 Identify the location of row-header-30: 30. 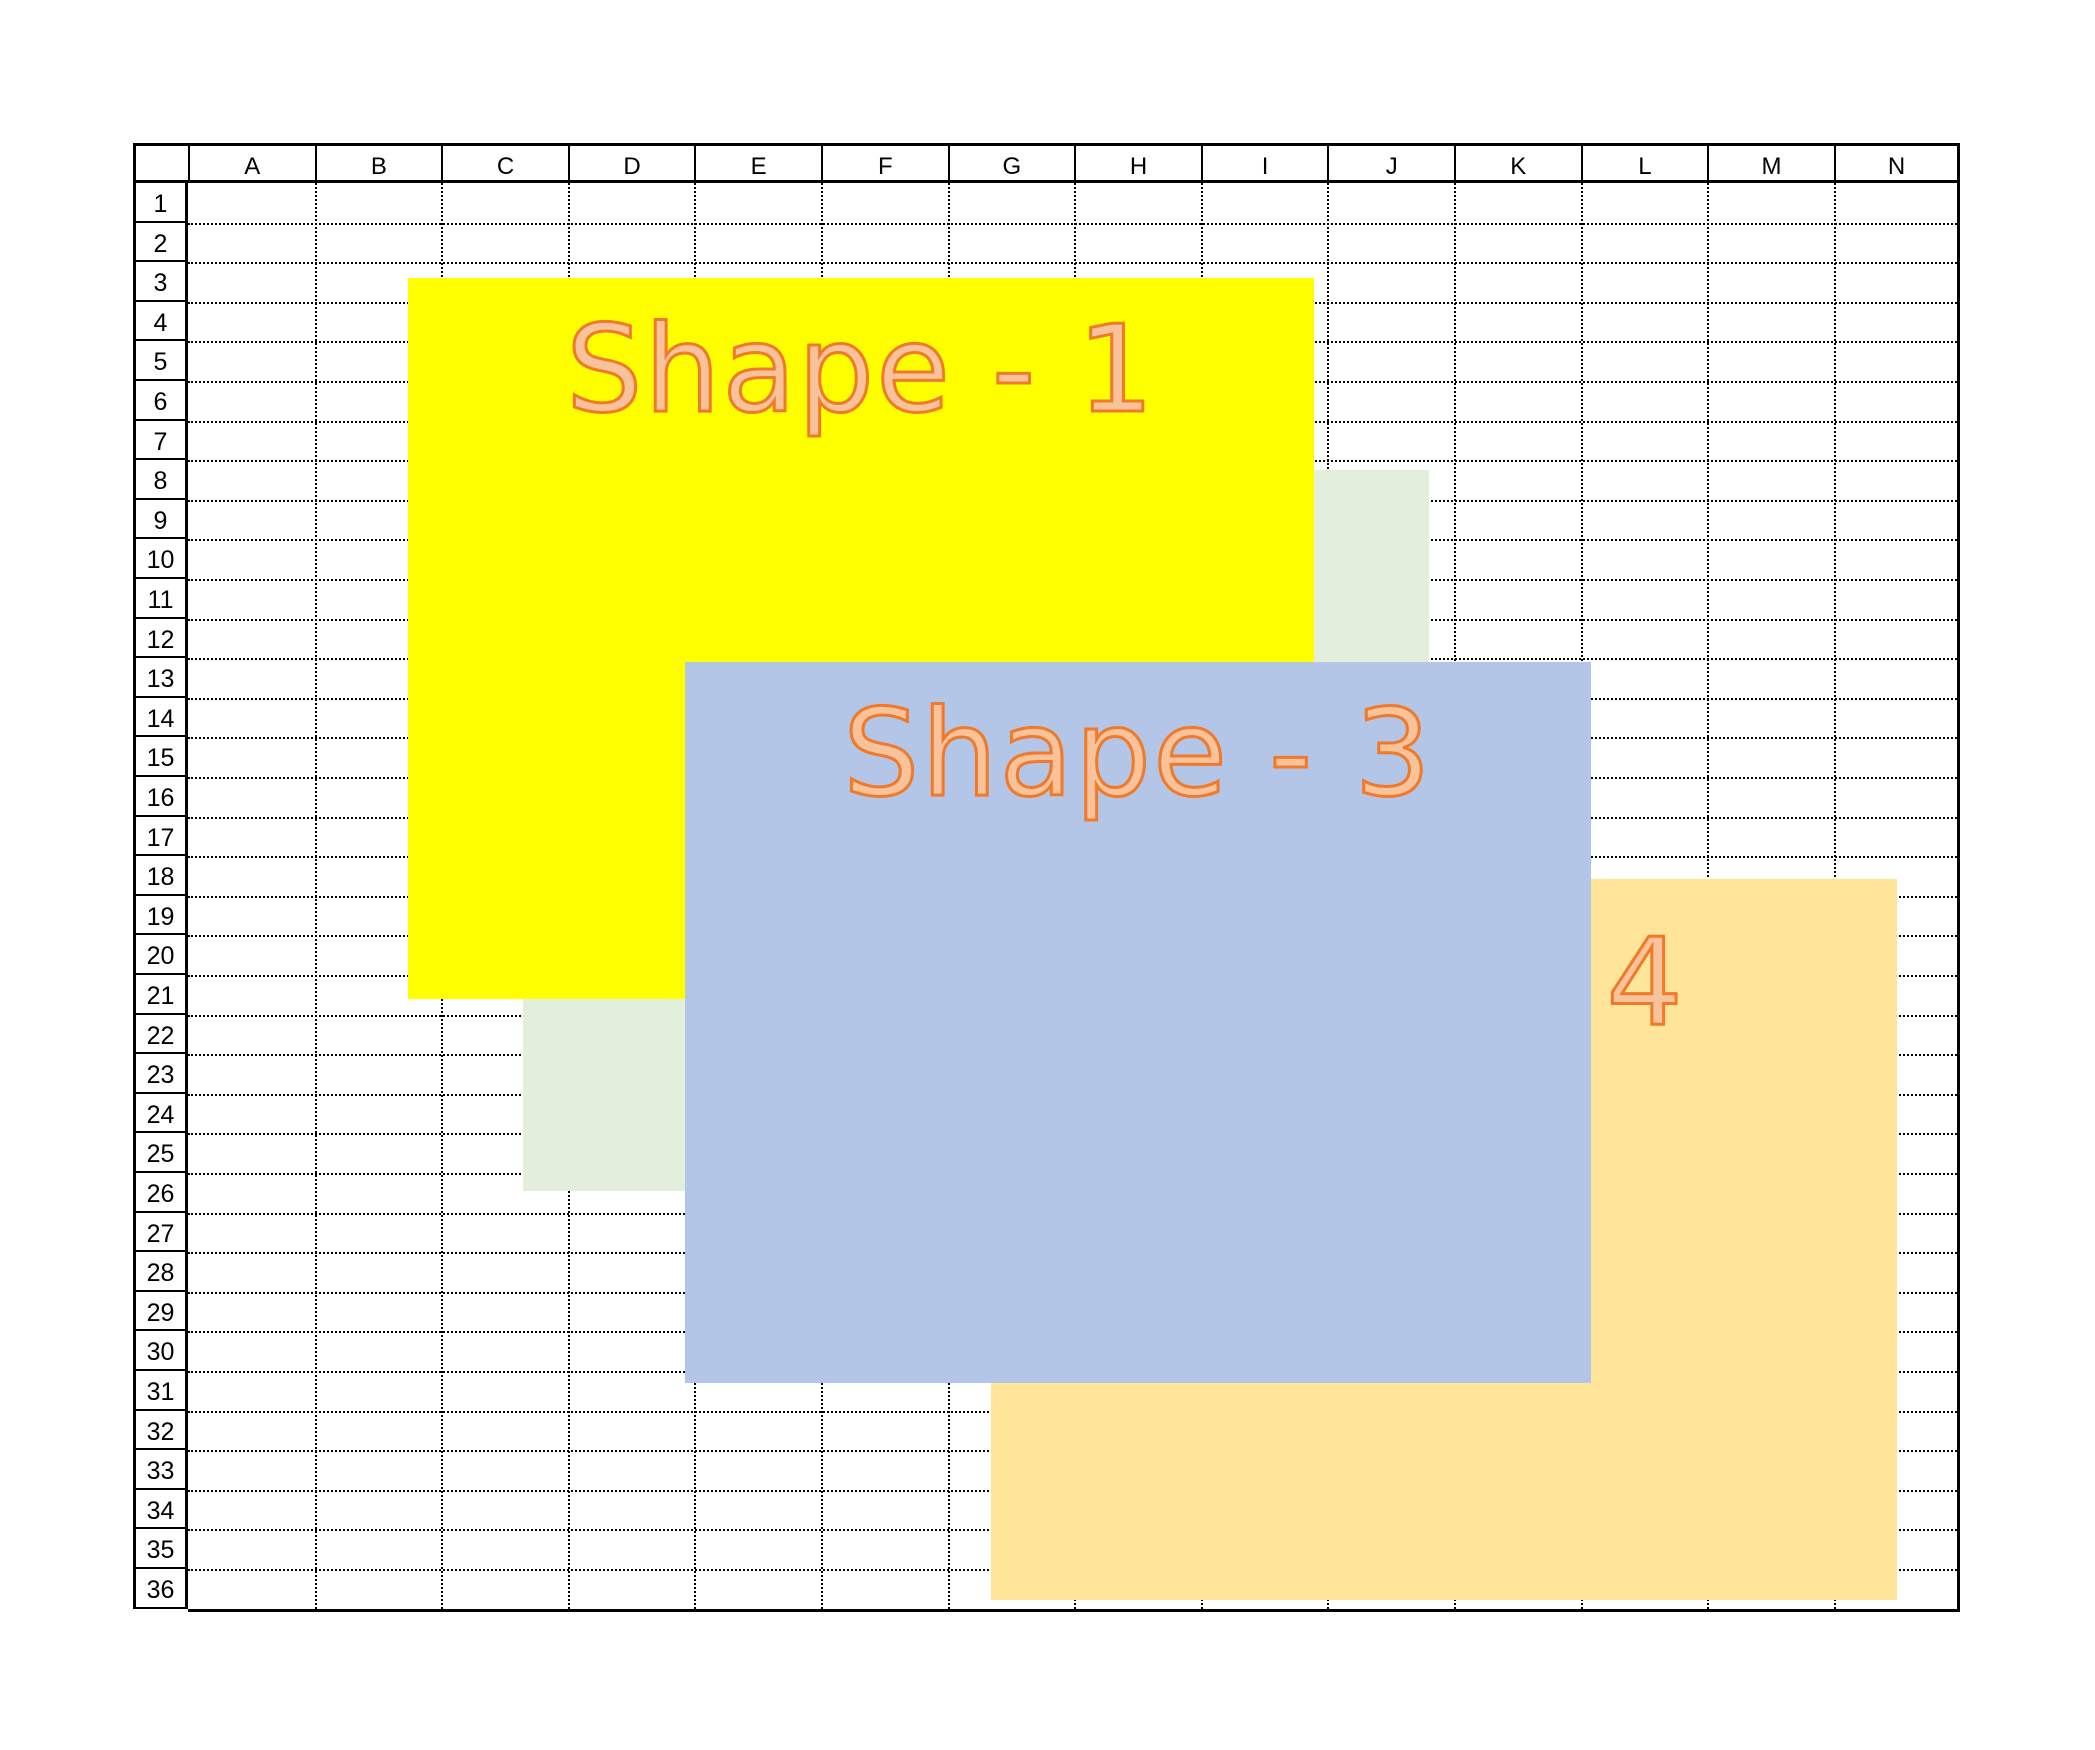
(160, 1351).